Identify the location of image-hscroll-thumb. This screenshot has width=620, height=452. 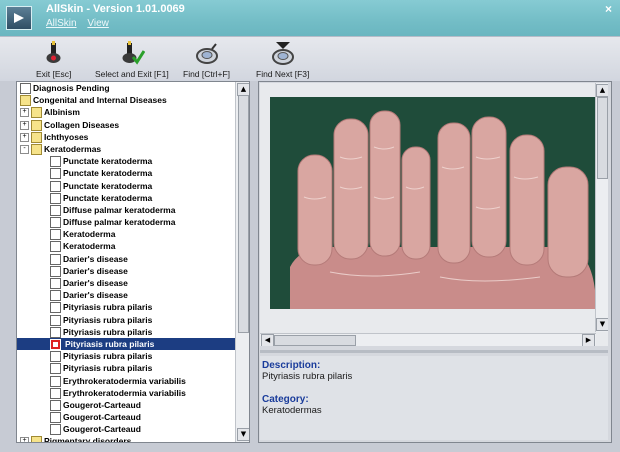
(315, 340).